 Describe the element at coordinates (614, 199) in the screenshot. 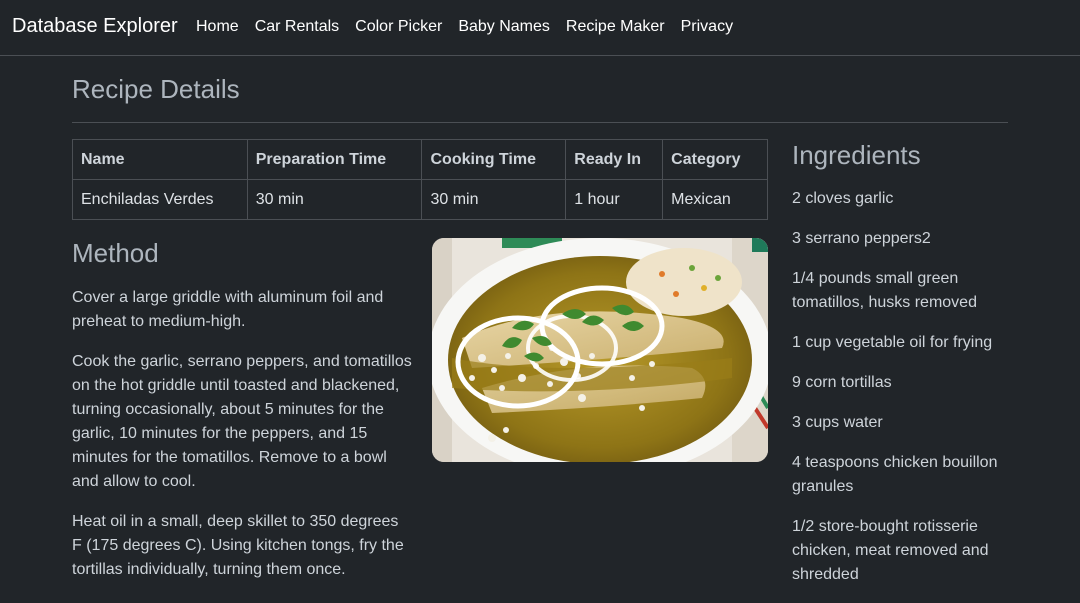

I see `cell-ready-in: 1 hour` at that location.